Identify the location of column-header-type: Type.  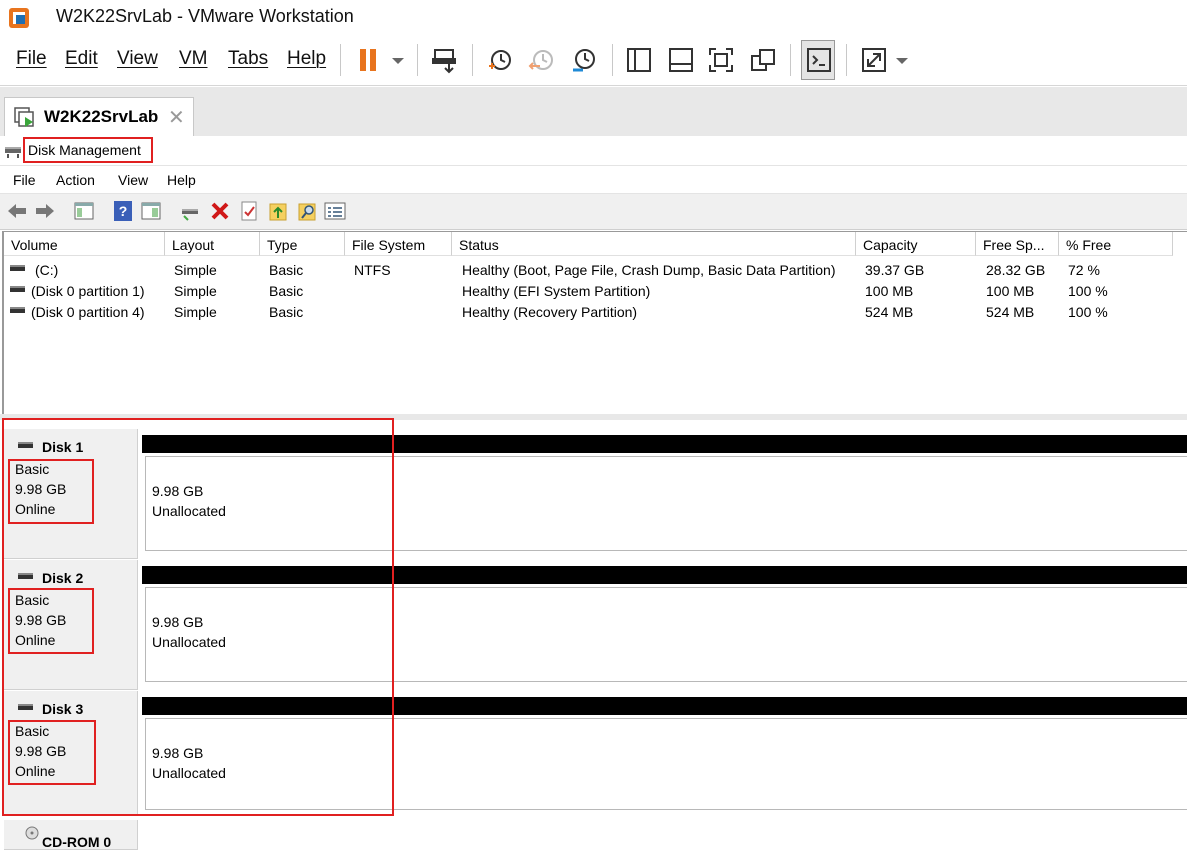
(302, 244).